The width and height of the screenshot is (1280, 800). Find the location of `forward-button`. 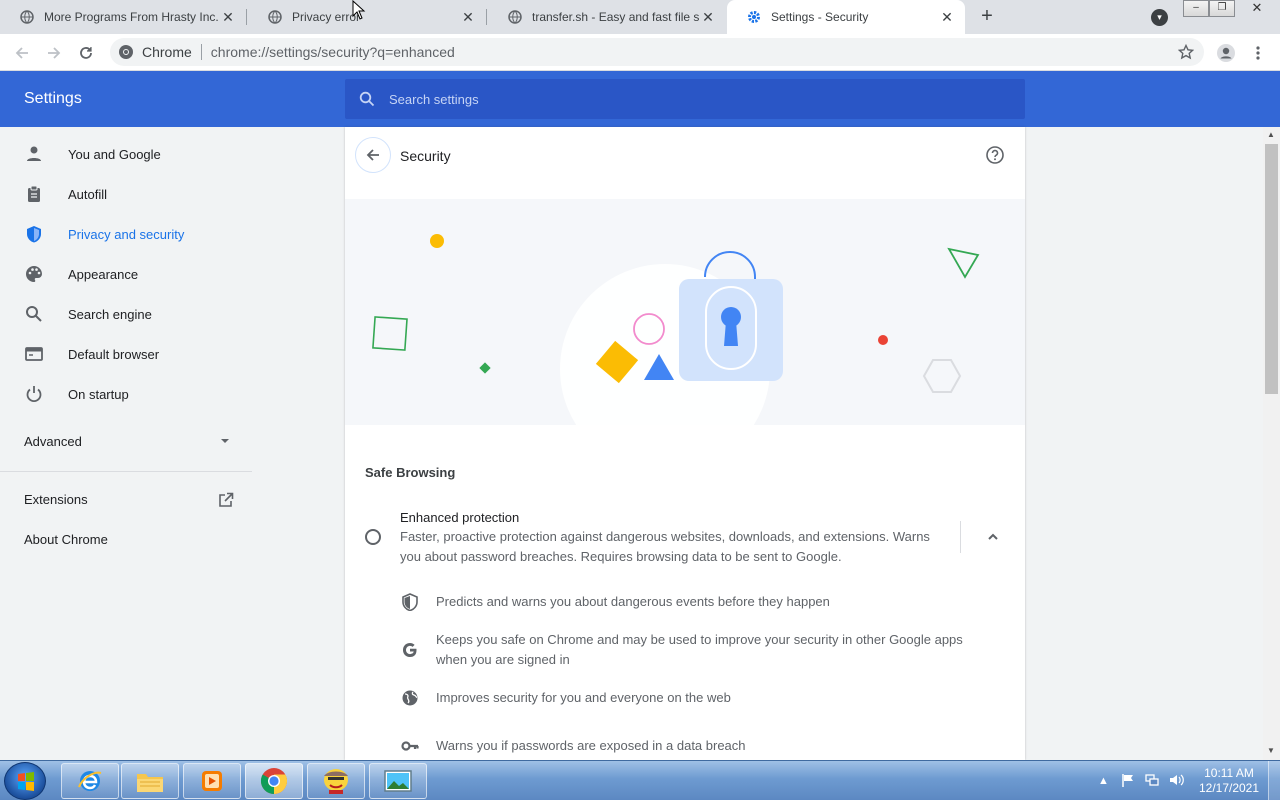

forward-button is located at coordinates (54, 53).